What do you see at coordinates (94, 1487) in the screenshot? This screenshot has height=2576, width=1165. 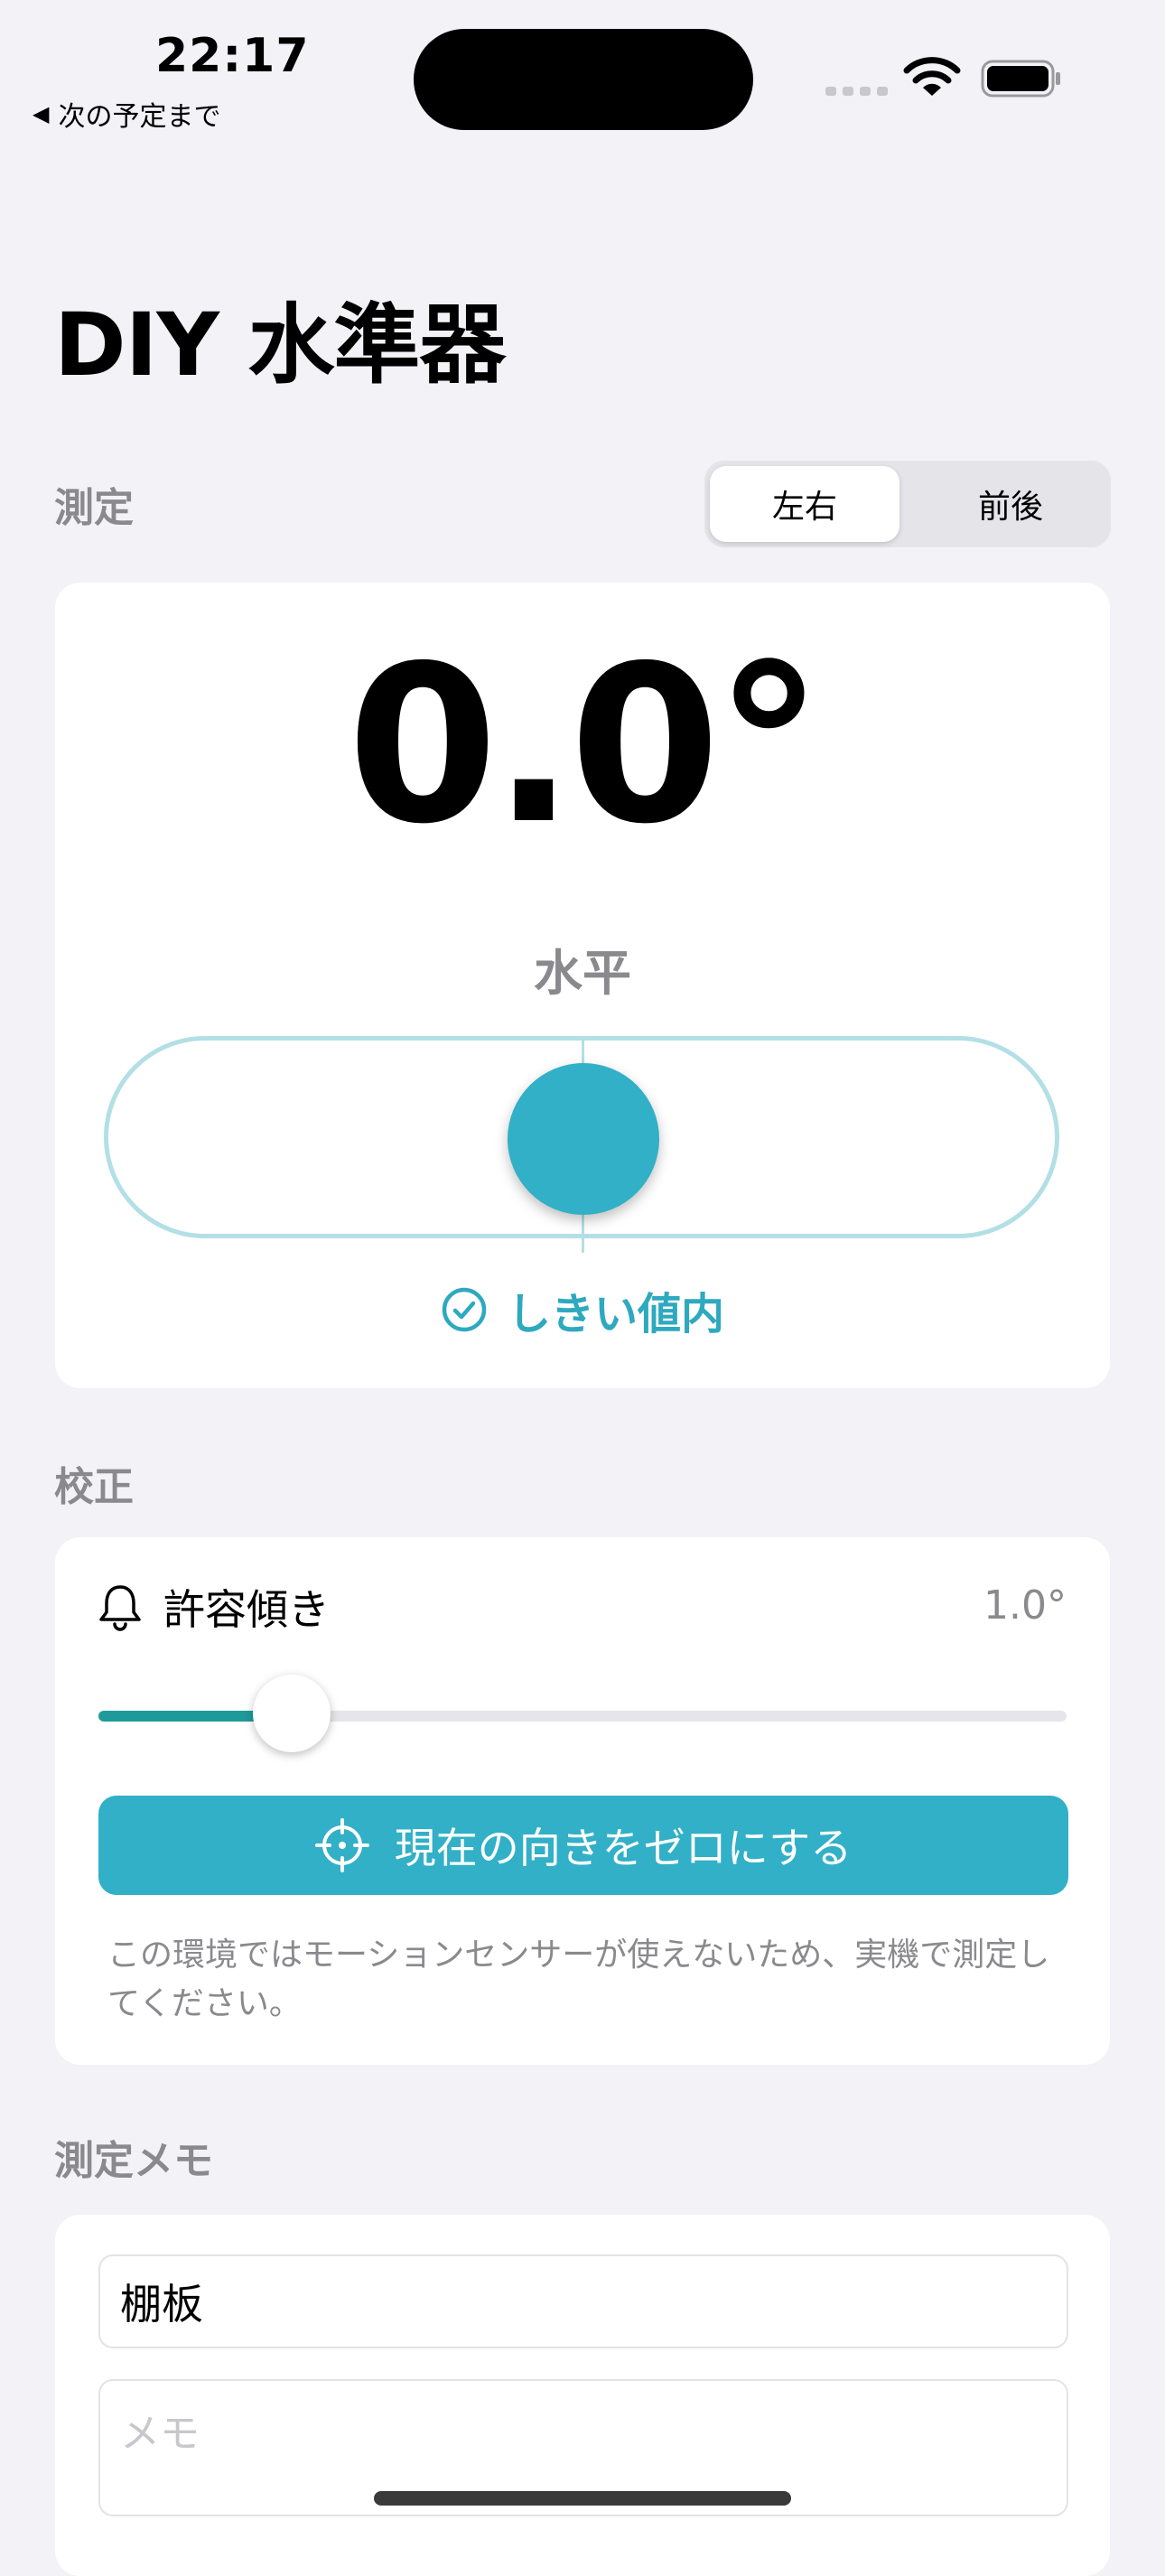 I see `calibration-section-label: 校正` at bounding box center [94, 1487].